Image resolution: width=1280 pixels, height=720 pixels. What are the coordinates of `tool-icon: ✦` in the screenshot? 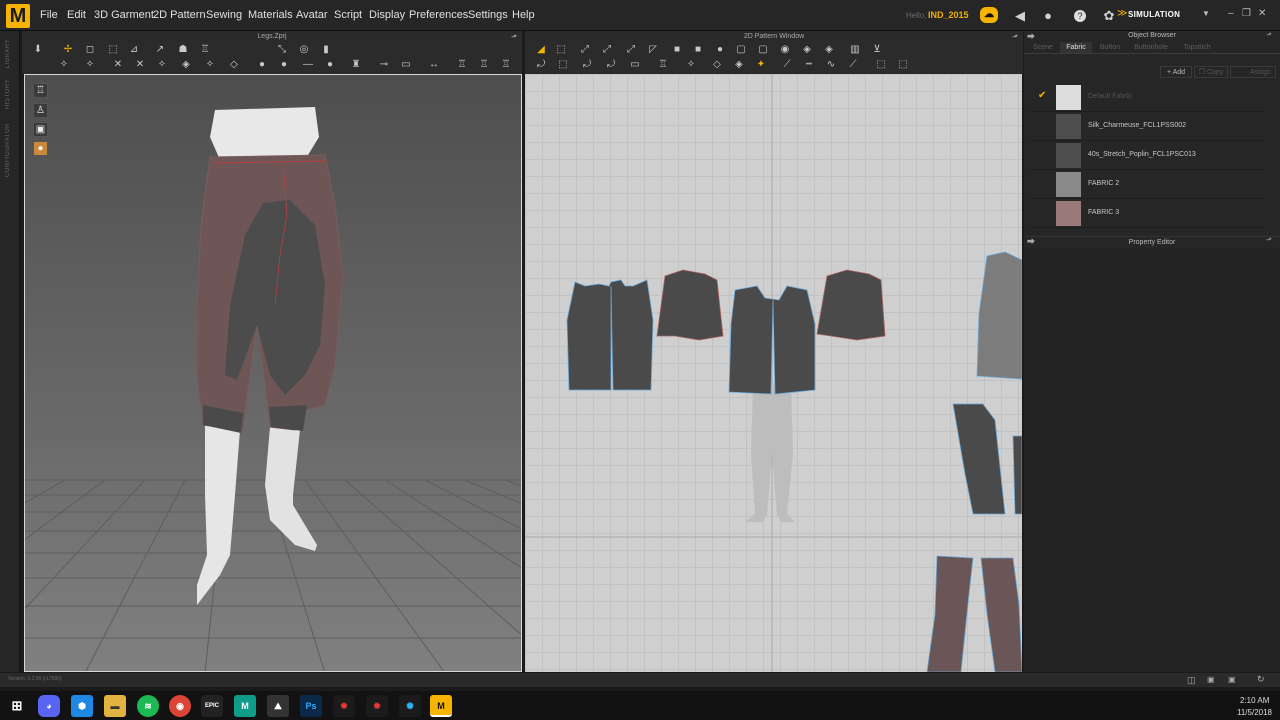 It's located at (761, 65).